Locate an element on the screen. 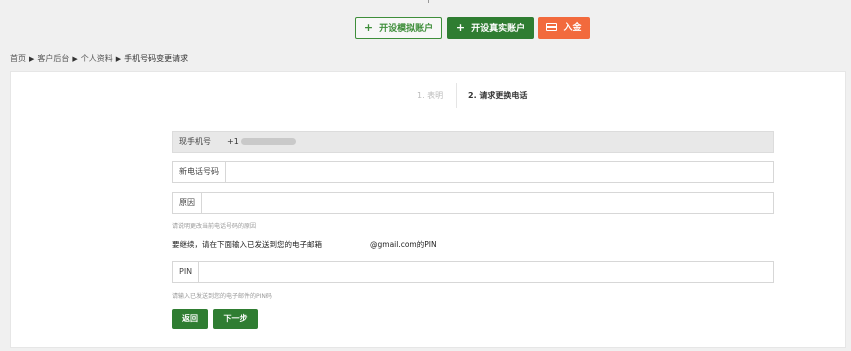 The image size is (851, 351). reason-input is located at coordinates (488, 203).